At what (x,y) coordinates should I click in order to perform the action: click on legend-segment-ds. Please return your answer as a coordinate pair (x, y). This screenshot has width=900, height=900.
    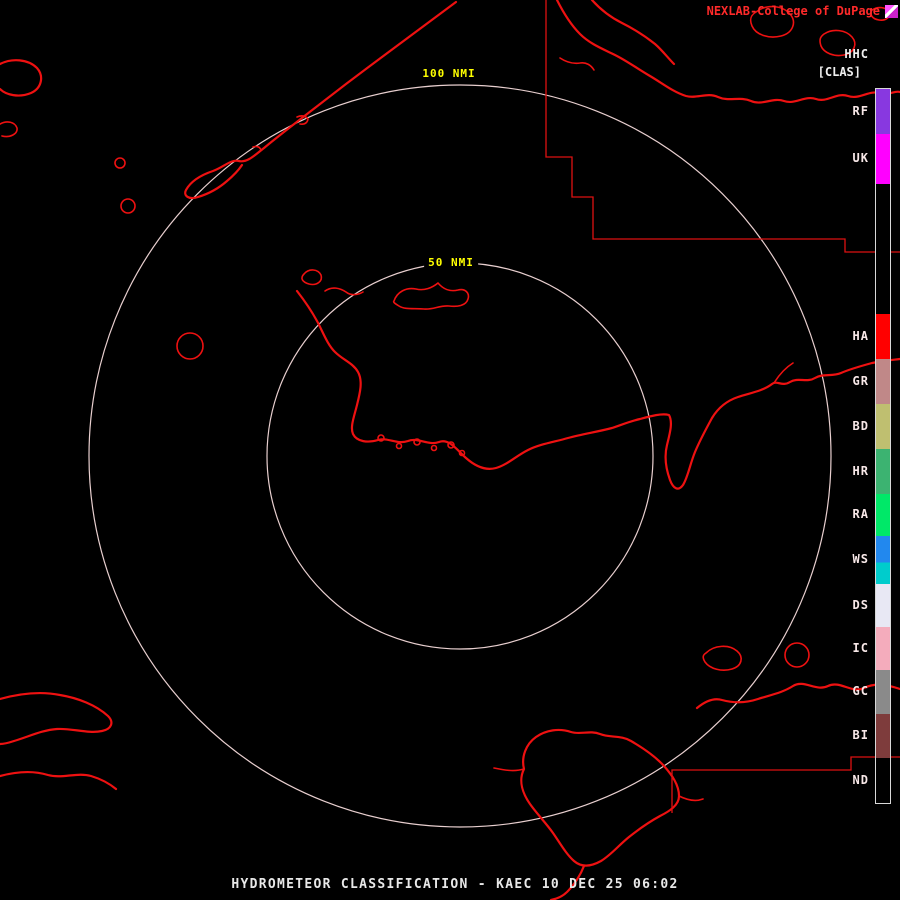
    Looking at the image, I should click on (883, 605).